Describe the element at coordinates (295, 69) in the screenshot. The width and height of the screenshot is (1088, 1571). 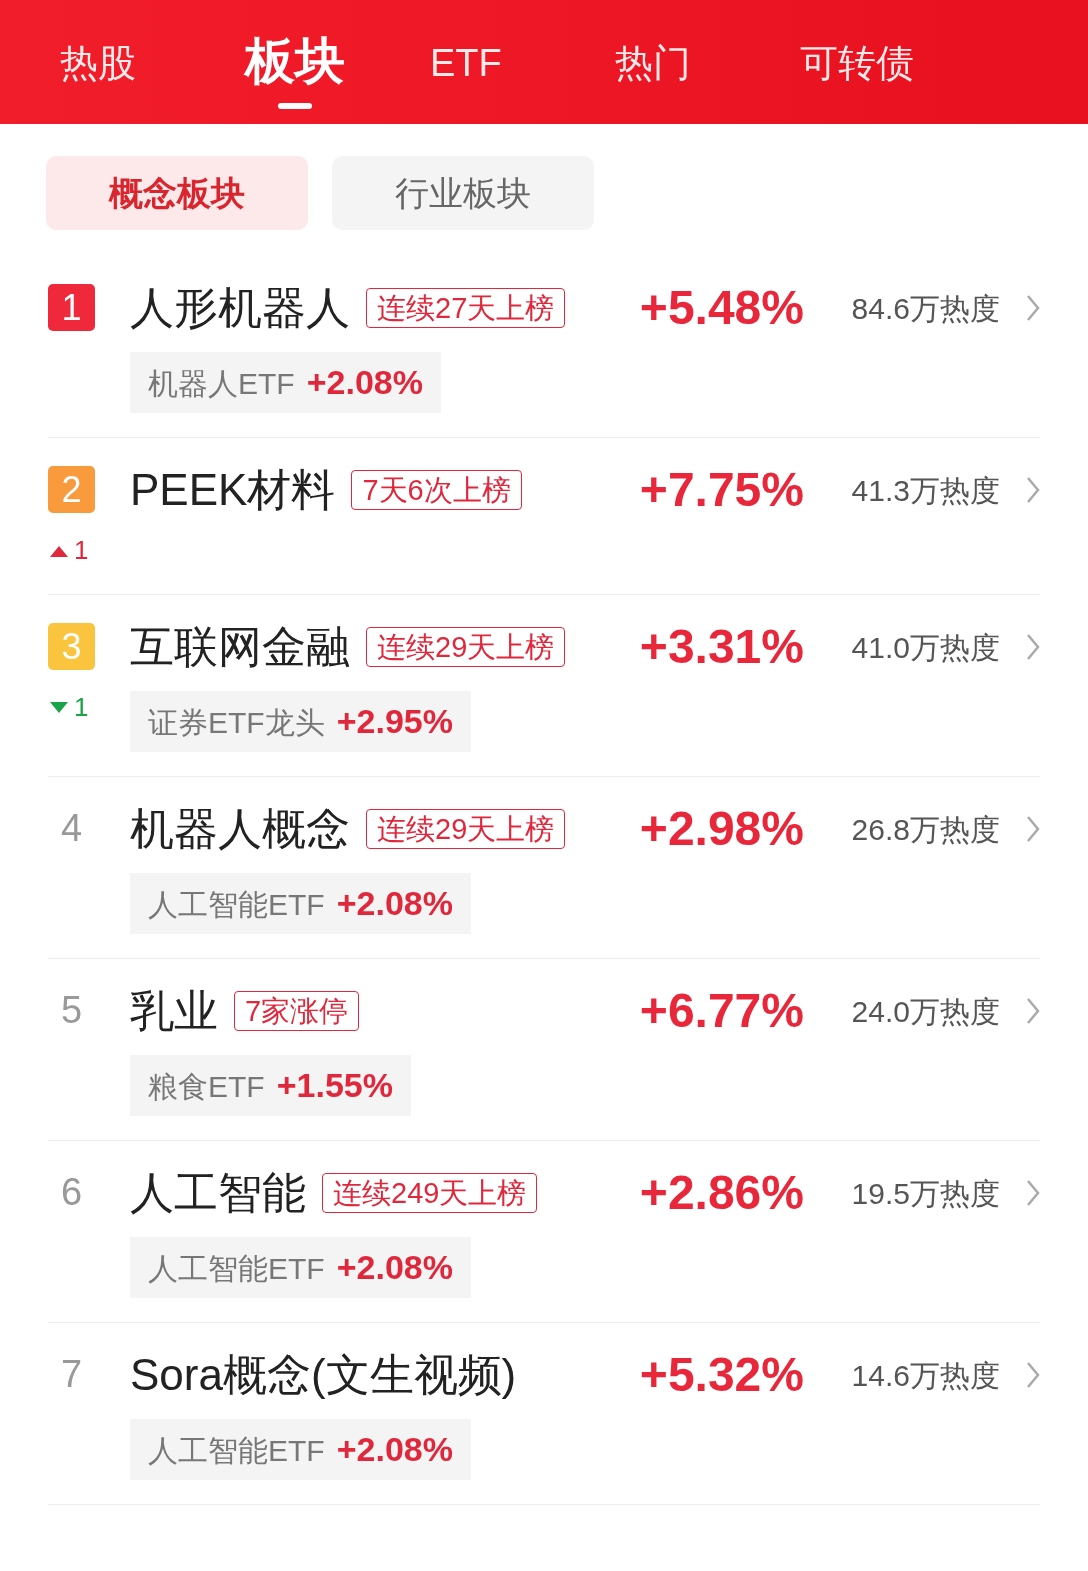
I see `tab: 板块` at that location.